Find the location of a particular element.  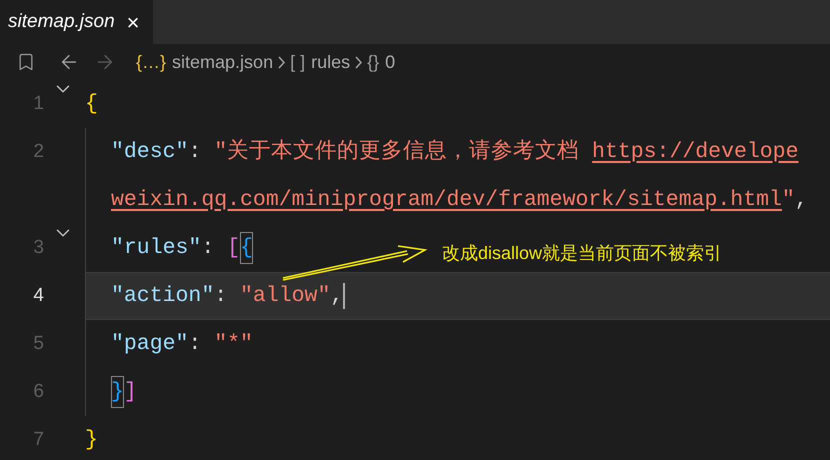

link: https://develope is located at coordinates (695, 152).